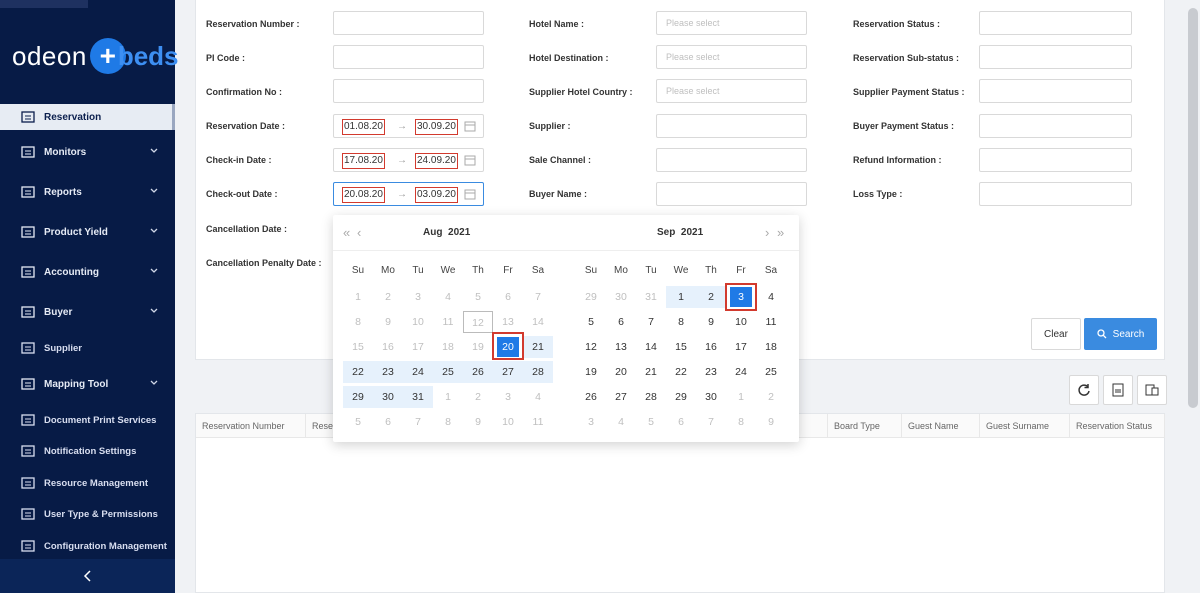 The width and height of the screenshot is (1200, 593). I want to click on scrollbar-thumb, so click(1193, 208).